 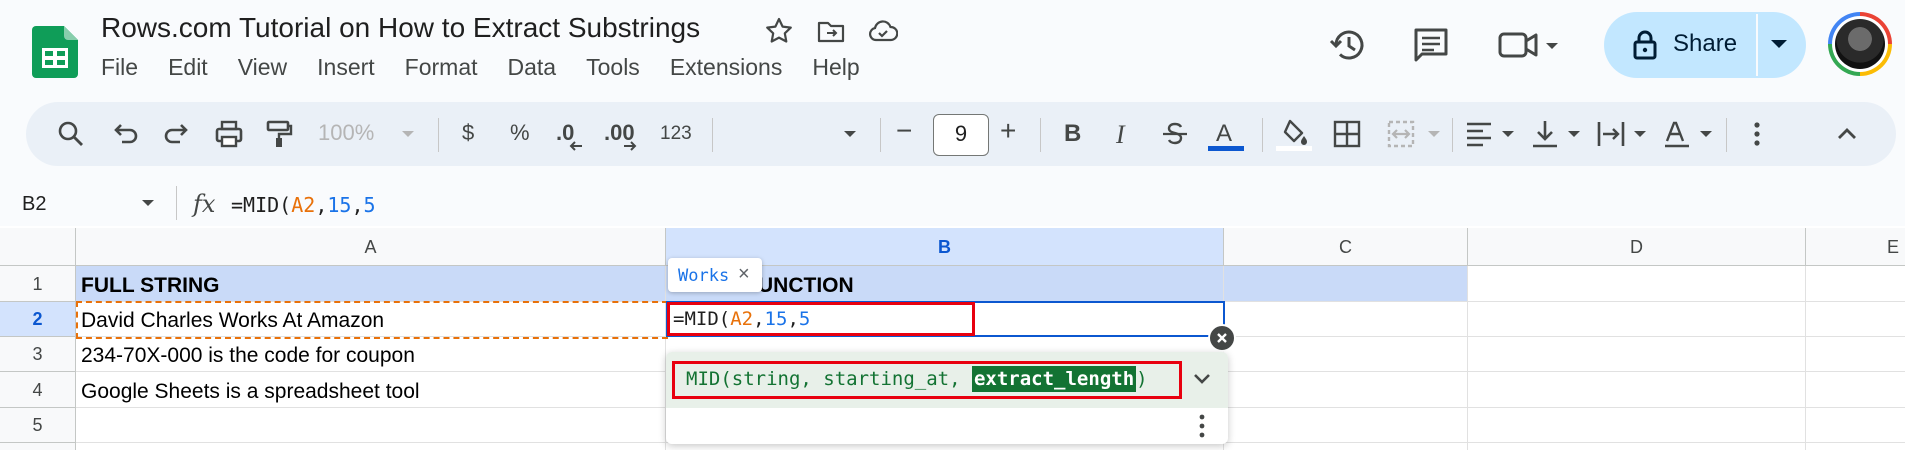 I want to click on avatar, so click(x=1860, y=44).